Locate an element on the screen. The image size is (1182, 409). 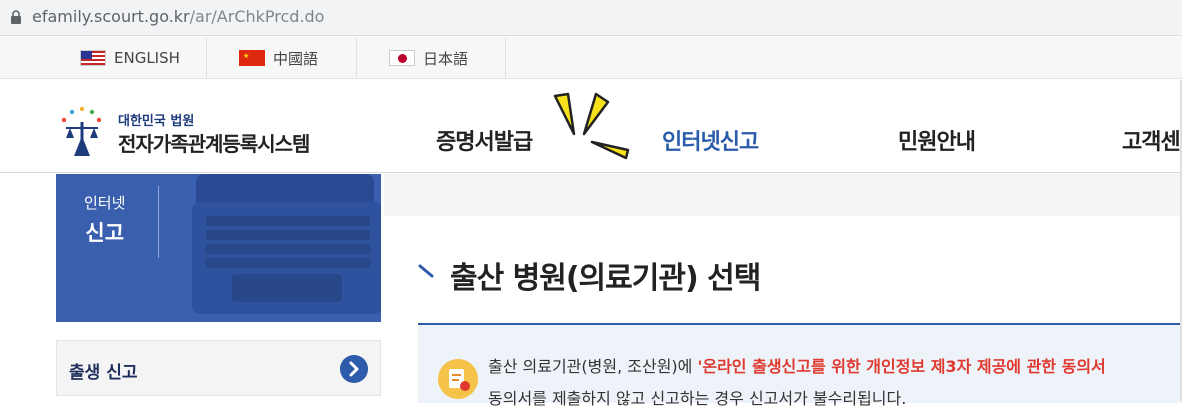
cn-flag-icon: ★ is located at coordinates (252, 58).